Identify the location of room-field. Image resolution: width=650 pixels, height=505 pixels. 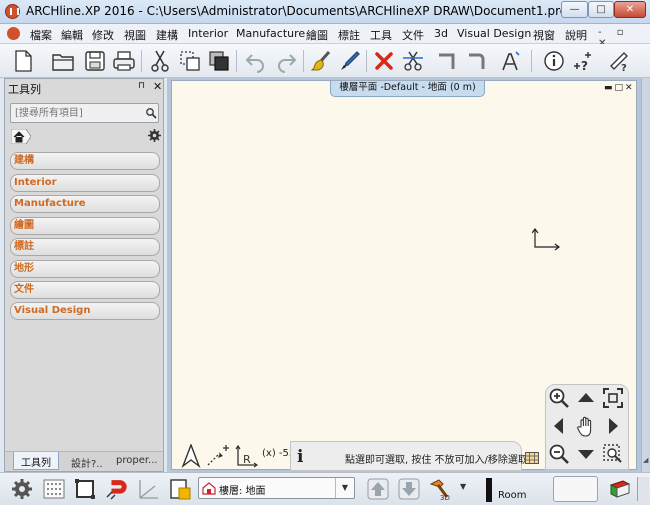
(575, 489).